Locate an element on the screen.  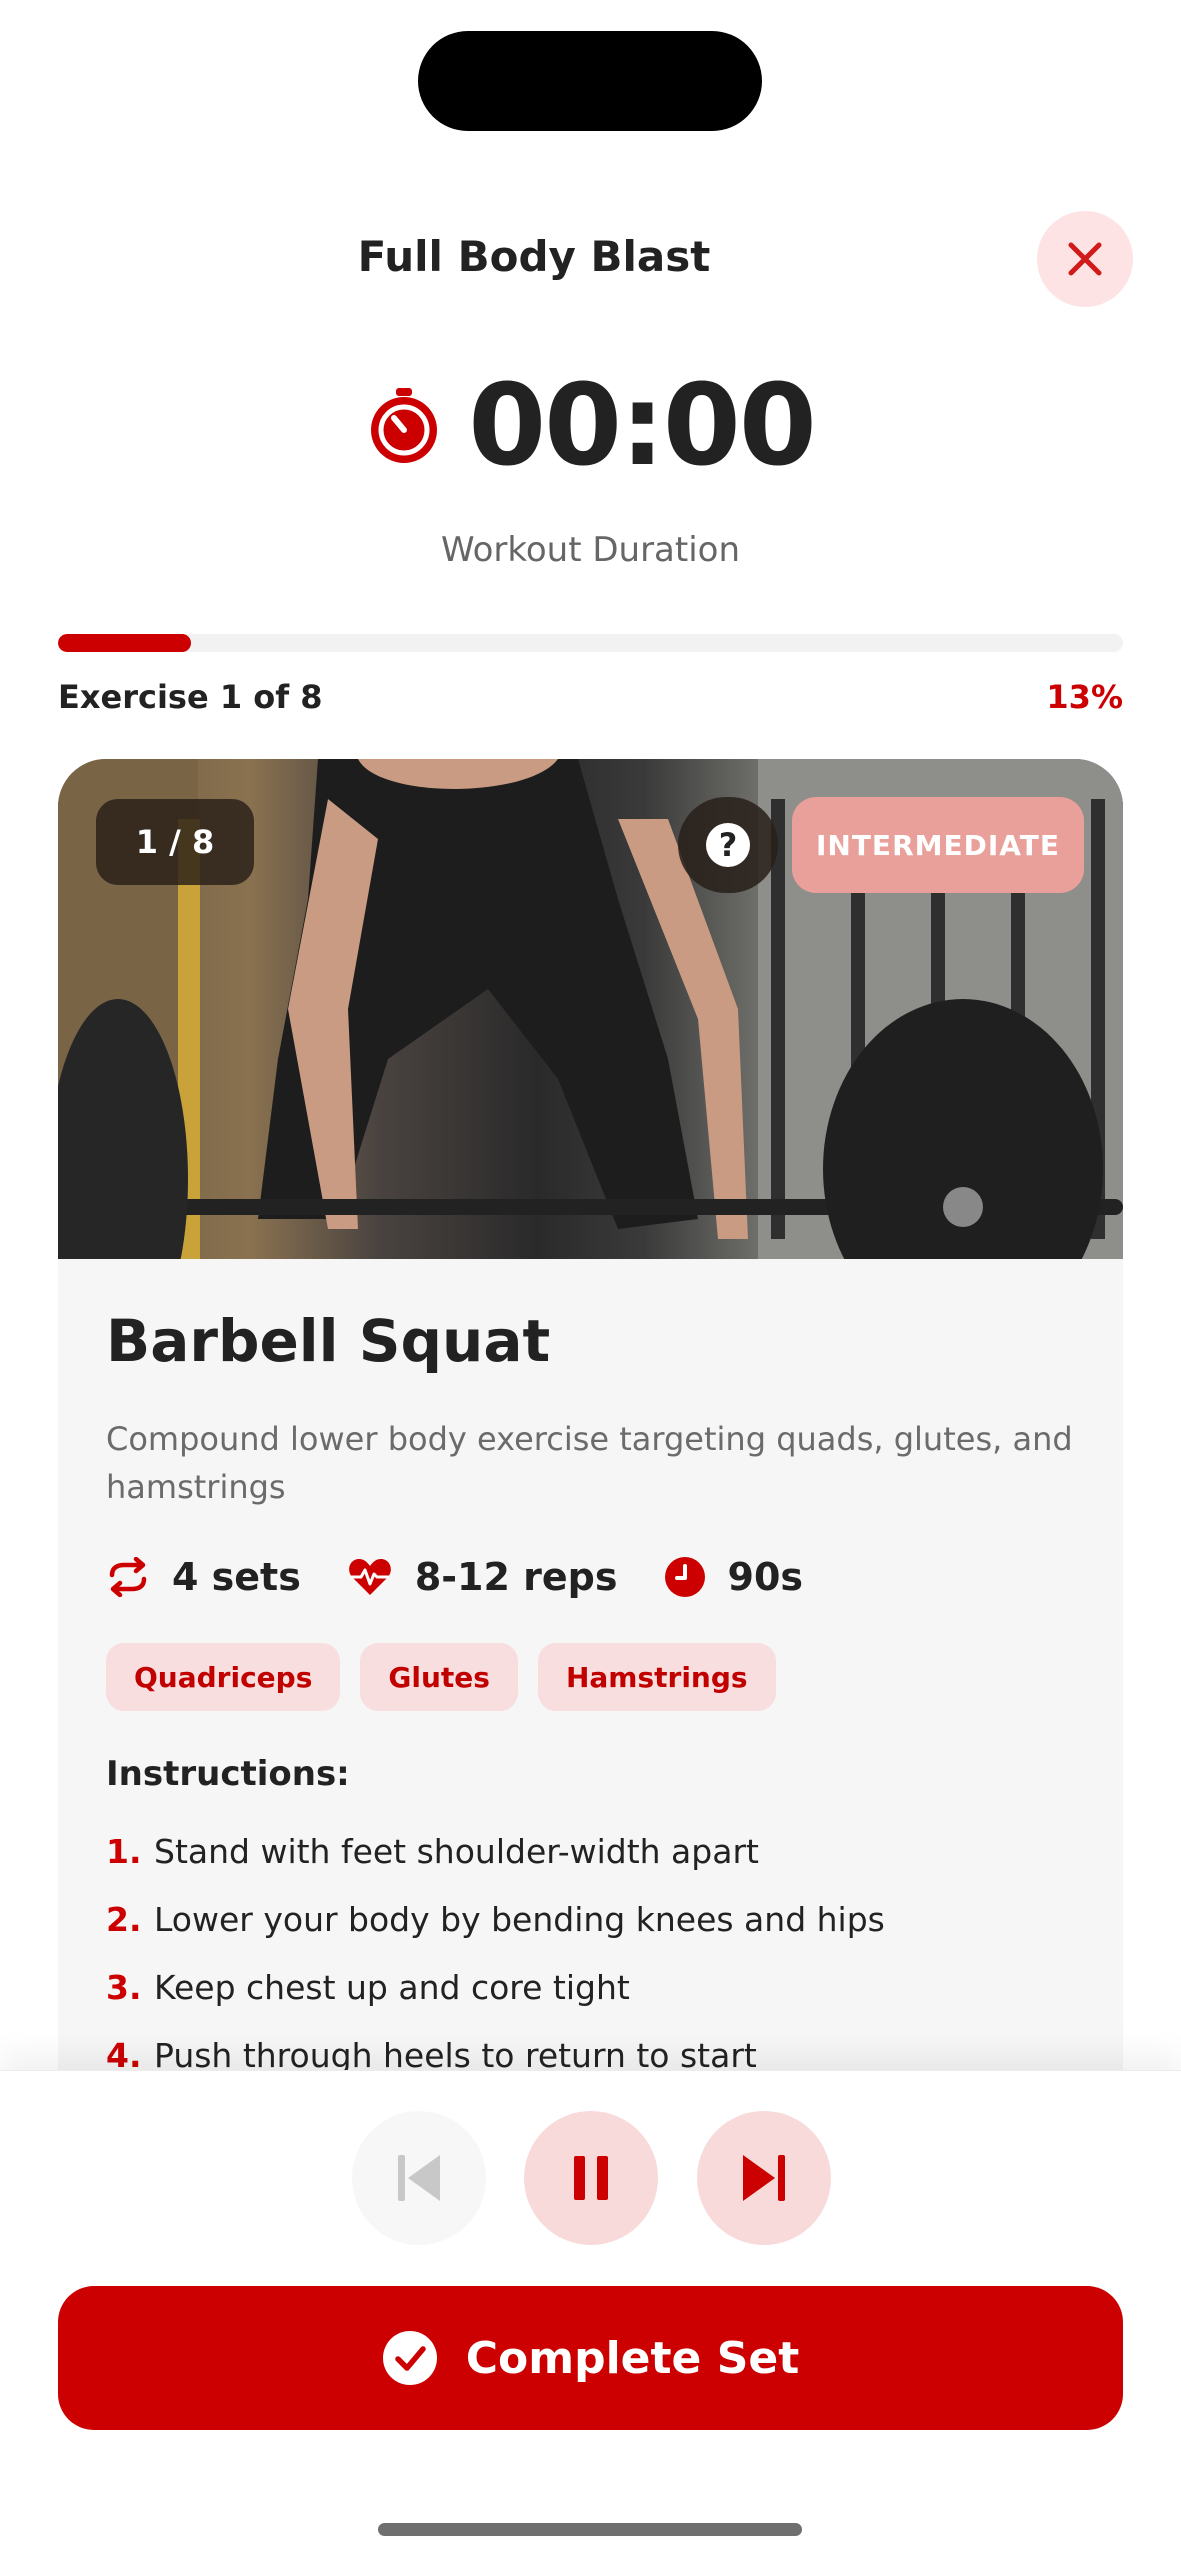
workout-timer: 00:00 is located at coordinates (590, 426).